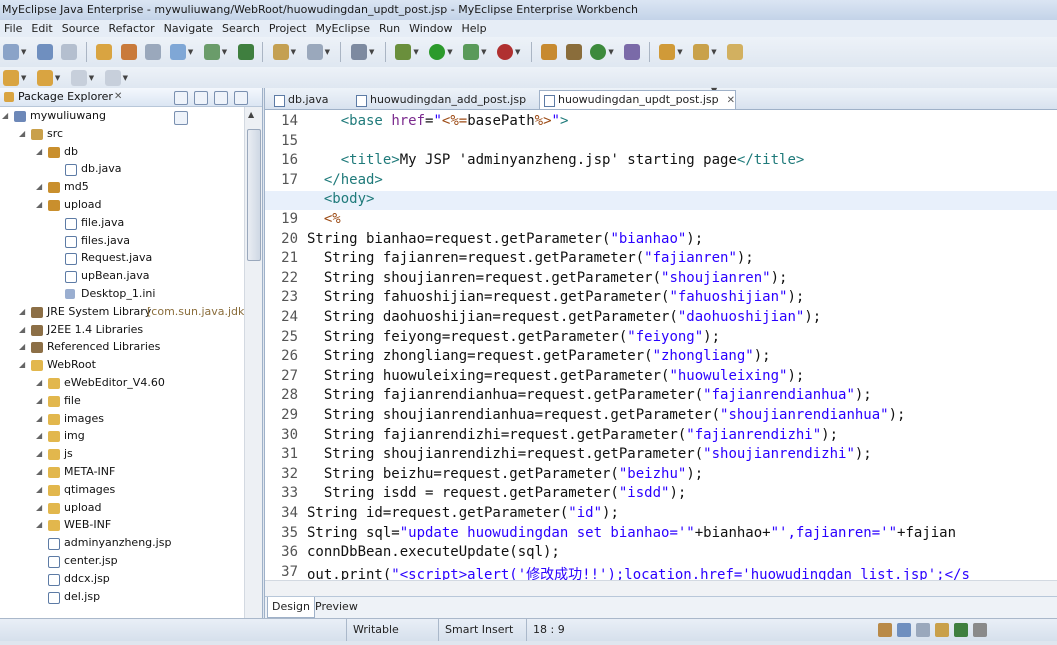 Image resolution: width=1057 pixels, height=645 pixels. I want to click on menu-navigate: Navigate, so click(187, 28).